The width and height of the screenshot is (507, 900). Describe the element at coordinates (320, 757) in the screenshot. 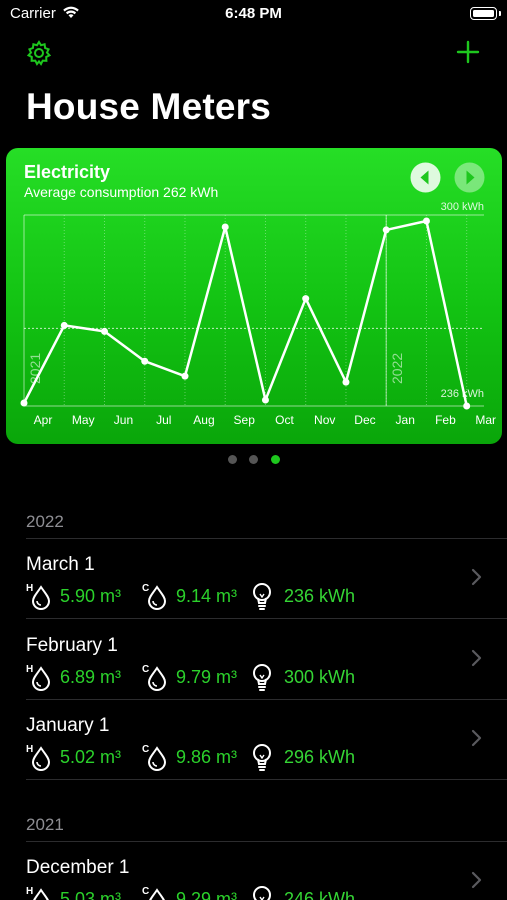

I see `electricity-value: 296 kWh` at that location.